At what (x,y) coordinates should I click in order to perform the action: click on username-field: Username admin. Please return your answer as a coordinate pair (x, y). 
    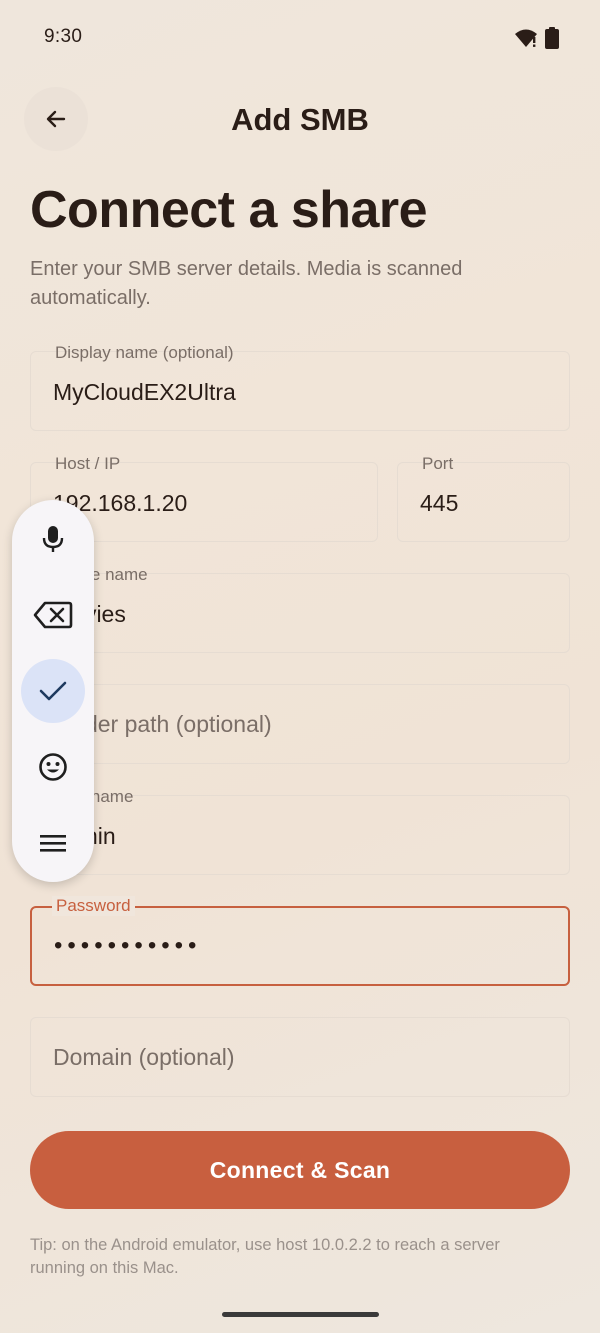
    Looking at the image, I should click on (300, 831).